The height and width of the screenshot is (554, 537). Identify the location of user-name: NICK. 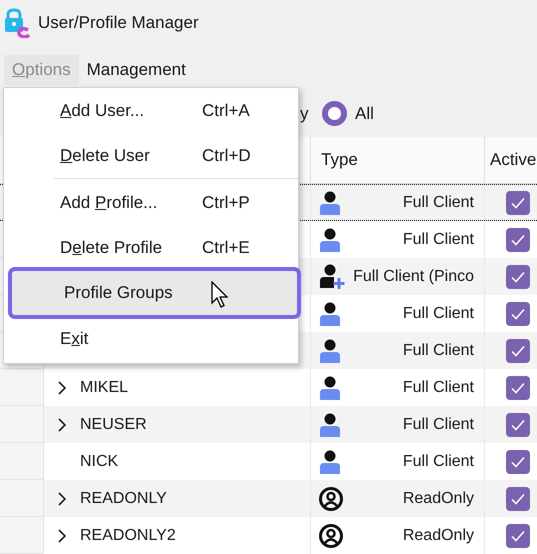
(99, 462).